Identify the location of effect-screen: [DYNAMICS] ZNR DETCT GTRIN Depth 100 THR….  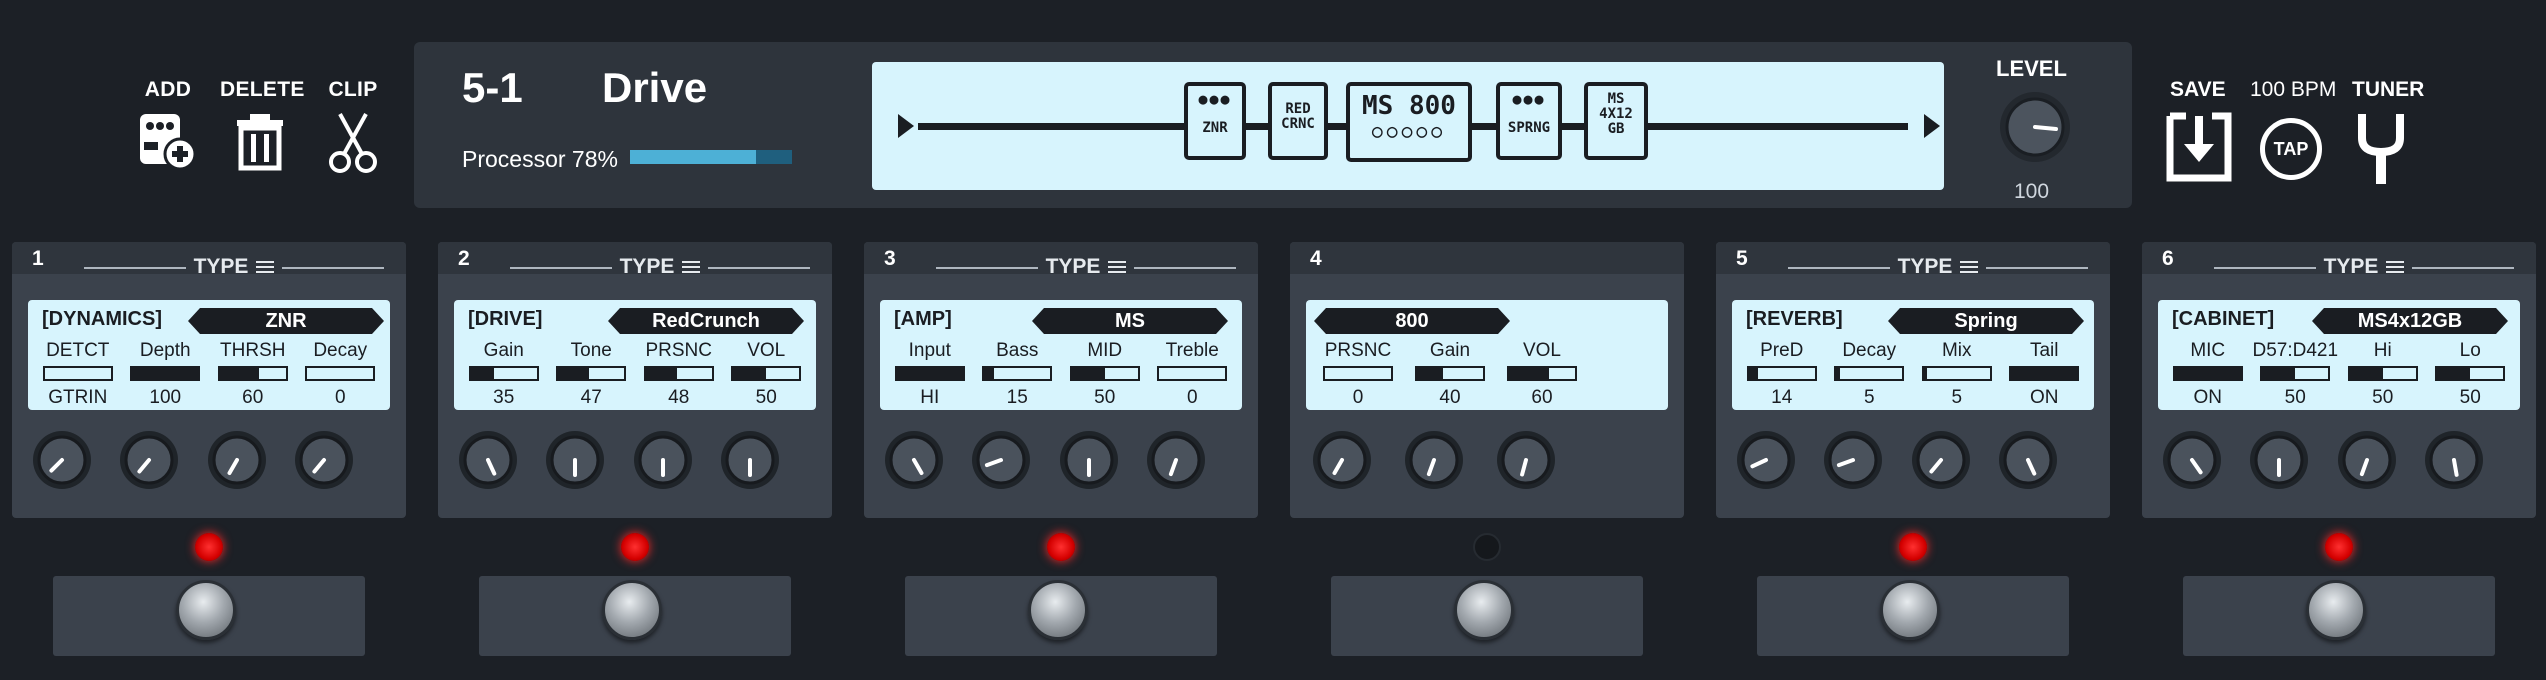
(209, 355).